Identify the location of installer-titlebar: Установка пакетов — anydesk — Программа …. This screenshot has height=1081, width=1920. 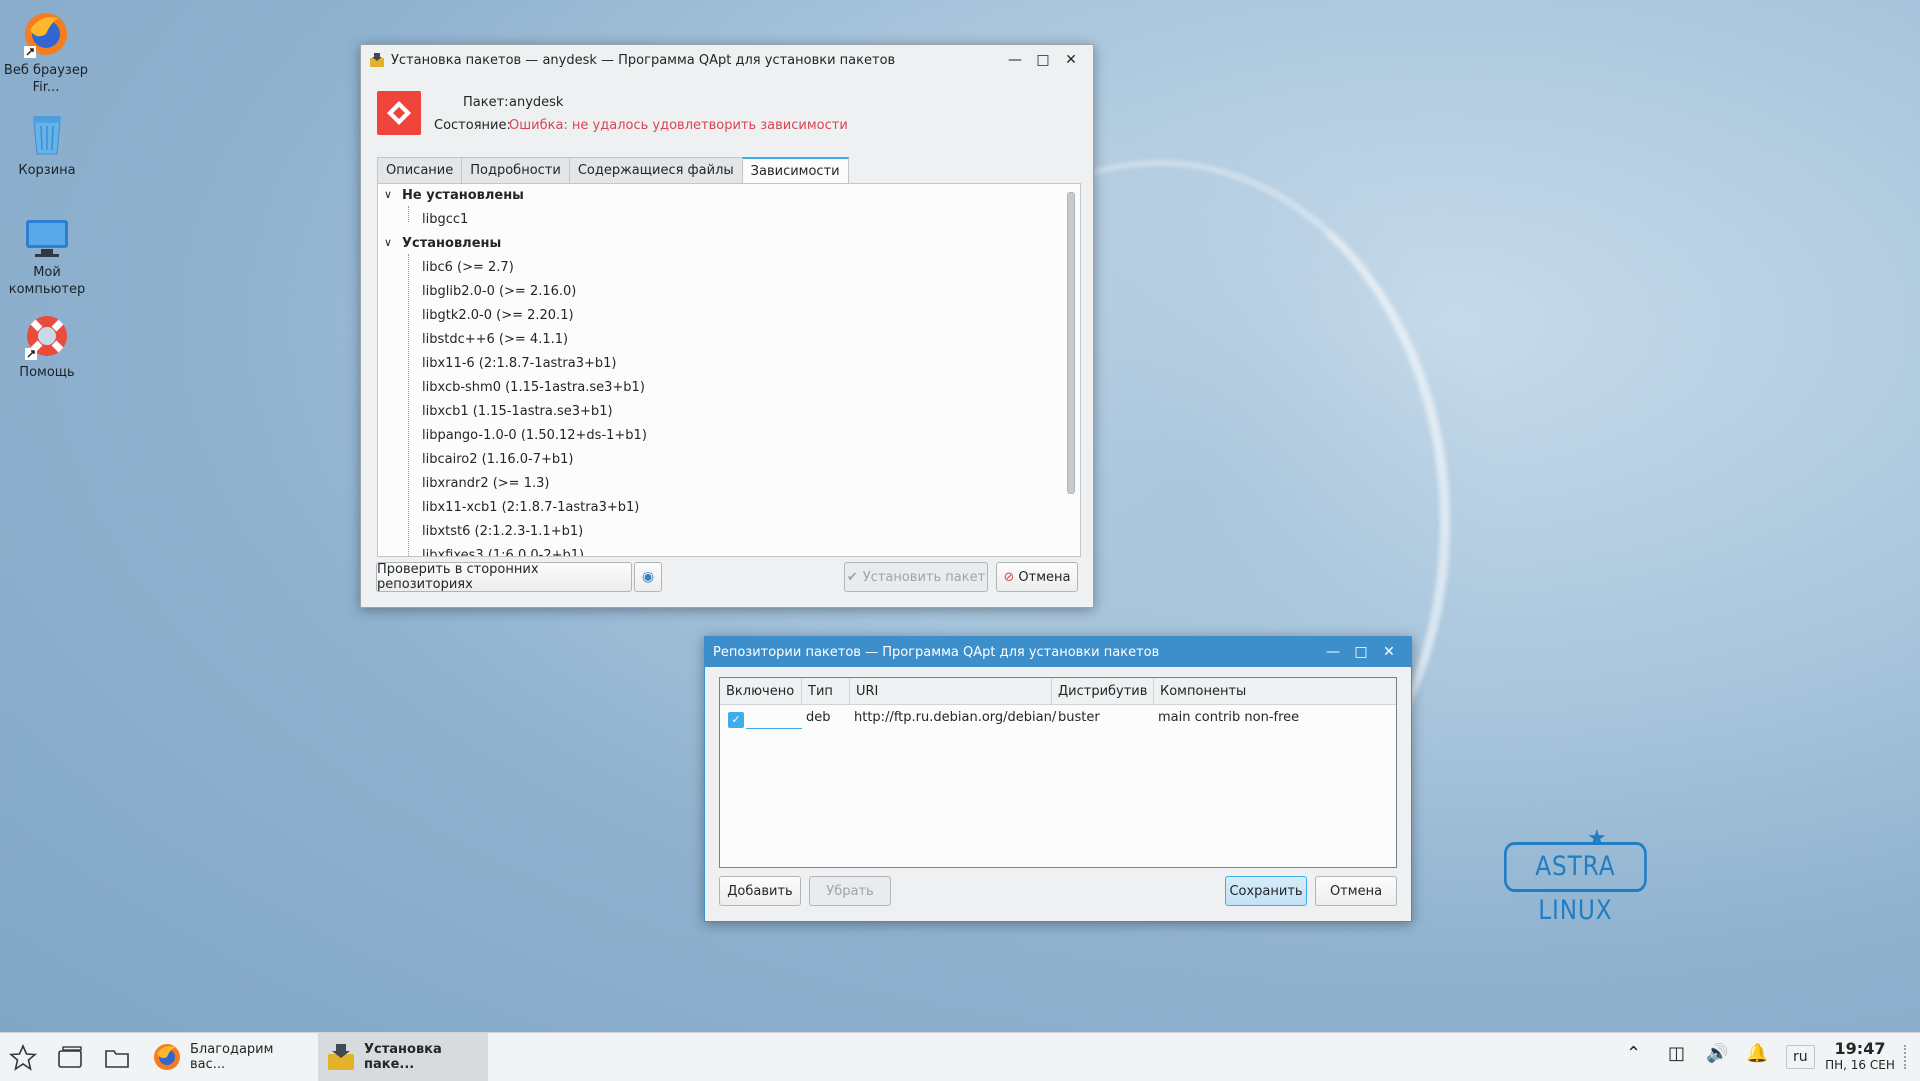
(727, 60).